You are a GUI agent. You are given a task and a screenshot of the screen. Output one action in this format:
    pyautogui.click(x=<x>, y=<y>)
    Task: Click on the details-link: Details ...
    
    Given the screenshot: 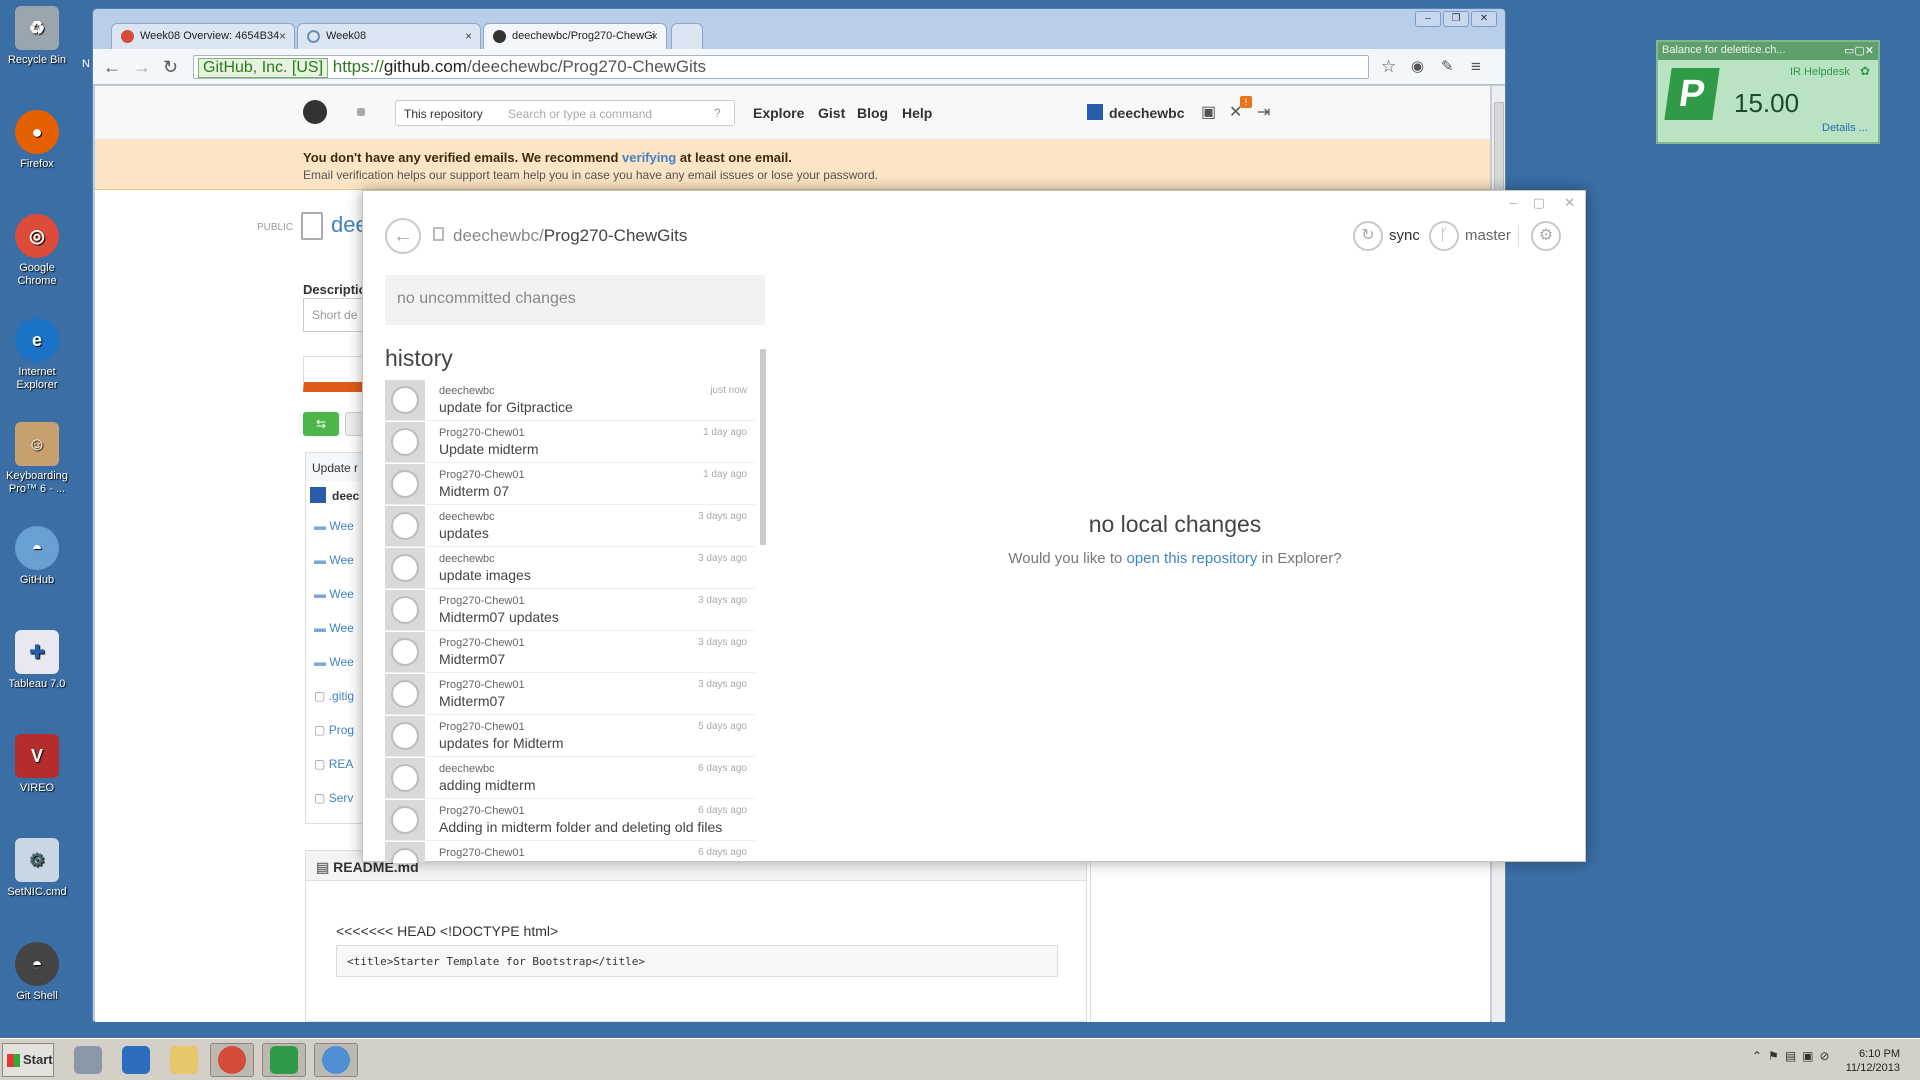 What is the action you would take?
    pyautogui.click(x=1845, y=128)
    